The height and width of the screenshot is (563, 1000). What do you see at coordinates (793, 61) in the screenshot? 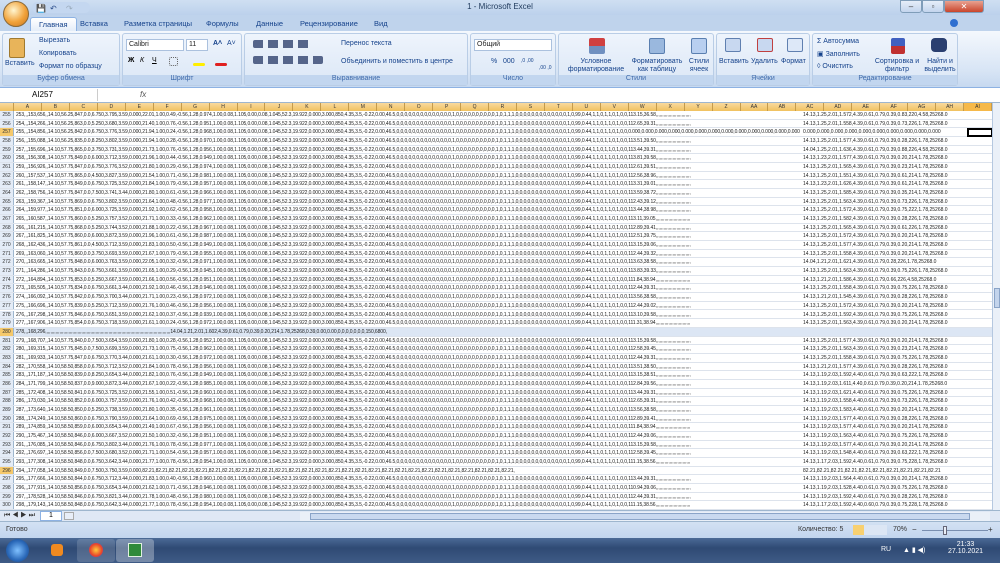
I see `format-cells-button: Формат` at bounding box center [793, 61].